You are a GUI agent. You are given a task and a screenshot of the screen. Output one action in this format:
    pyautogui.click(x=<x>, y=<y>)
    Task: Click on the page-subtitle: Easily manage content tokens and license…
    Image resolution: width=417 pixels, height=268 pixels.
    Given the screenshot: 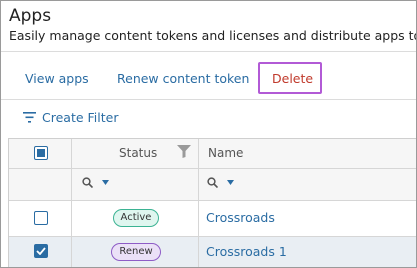 What is the action you would take?
    pyautogui.click(x=212, y=35)
    